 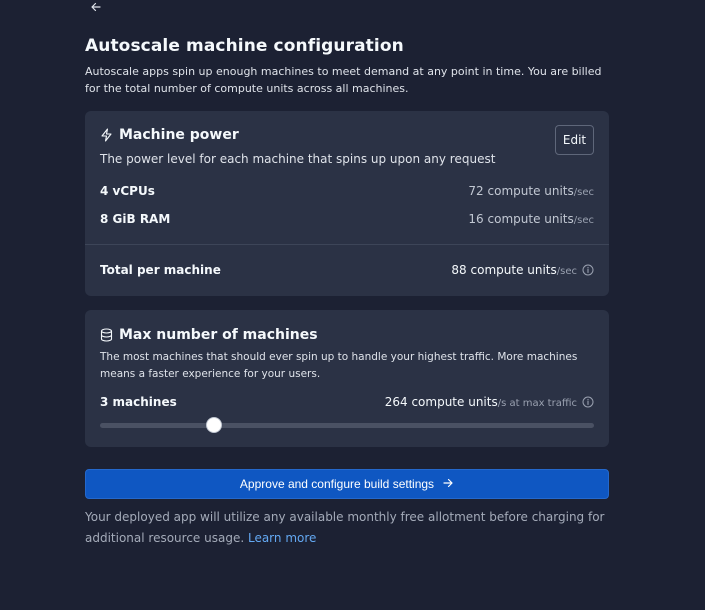 What do you see at coordinates (347, 271) in the screenshot?
I see `total-row: Total per machine 88 compute units/sec` at bounding box center [347, 271].